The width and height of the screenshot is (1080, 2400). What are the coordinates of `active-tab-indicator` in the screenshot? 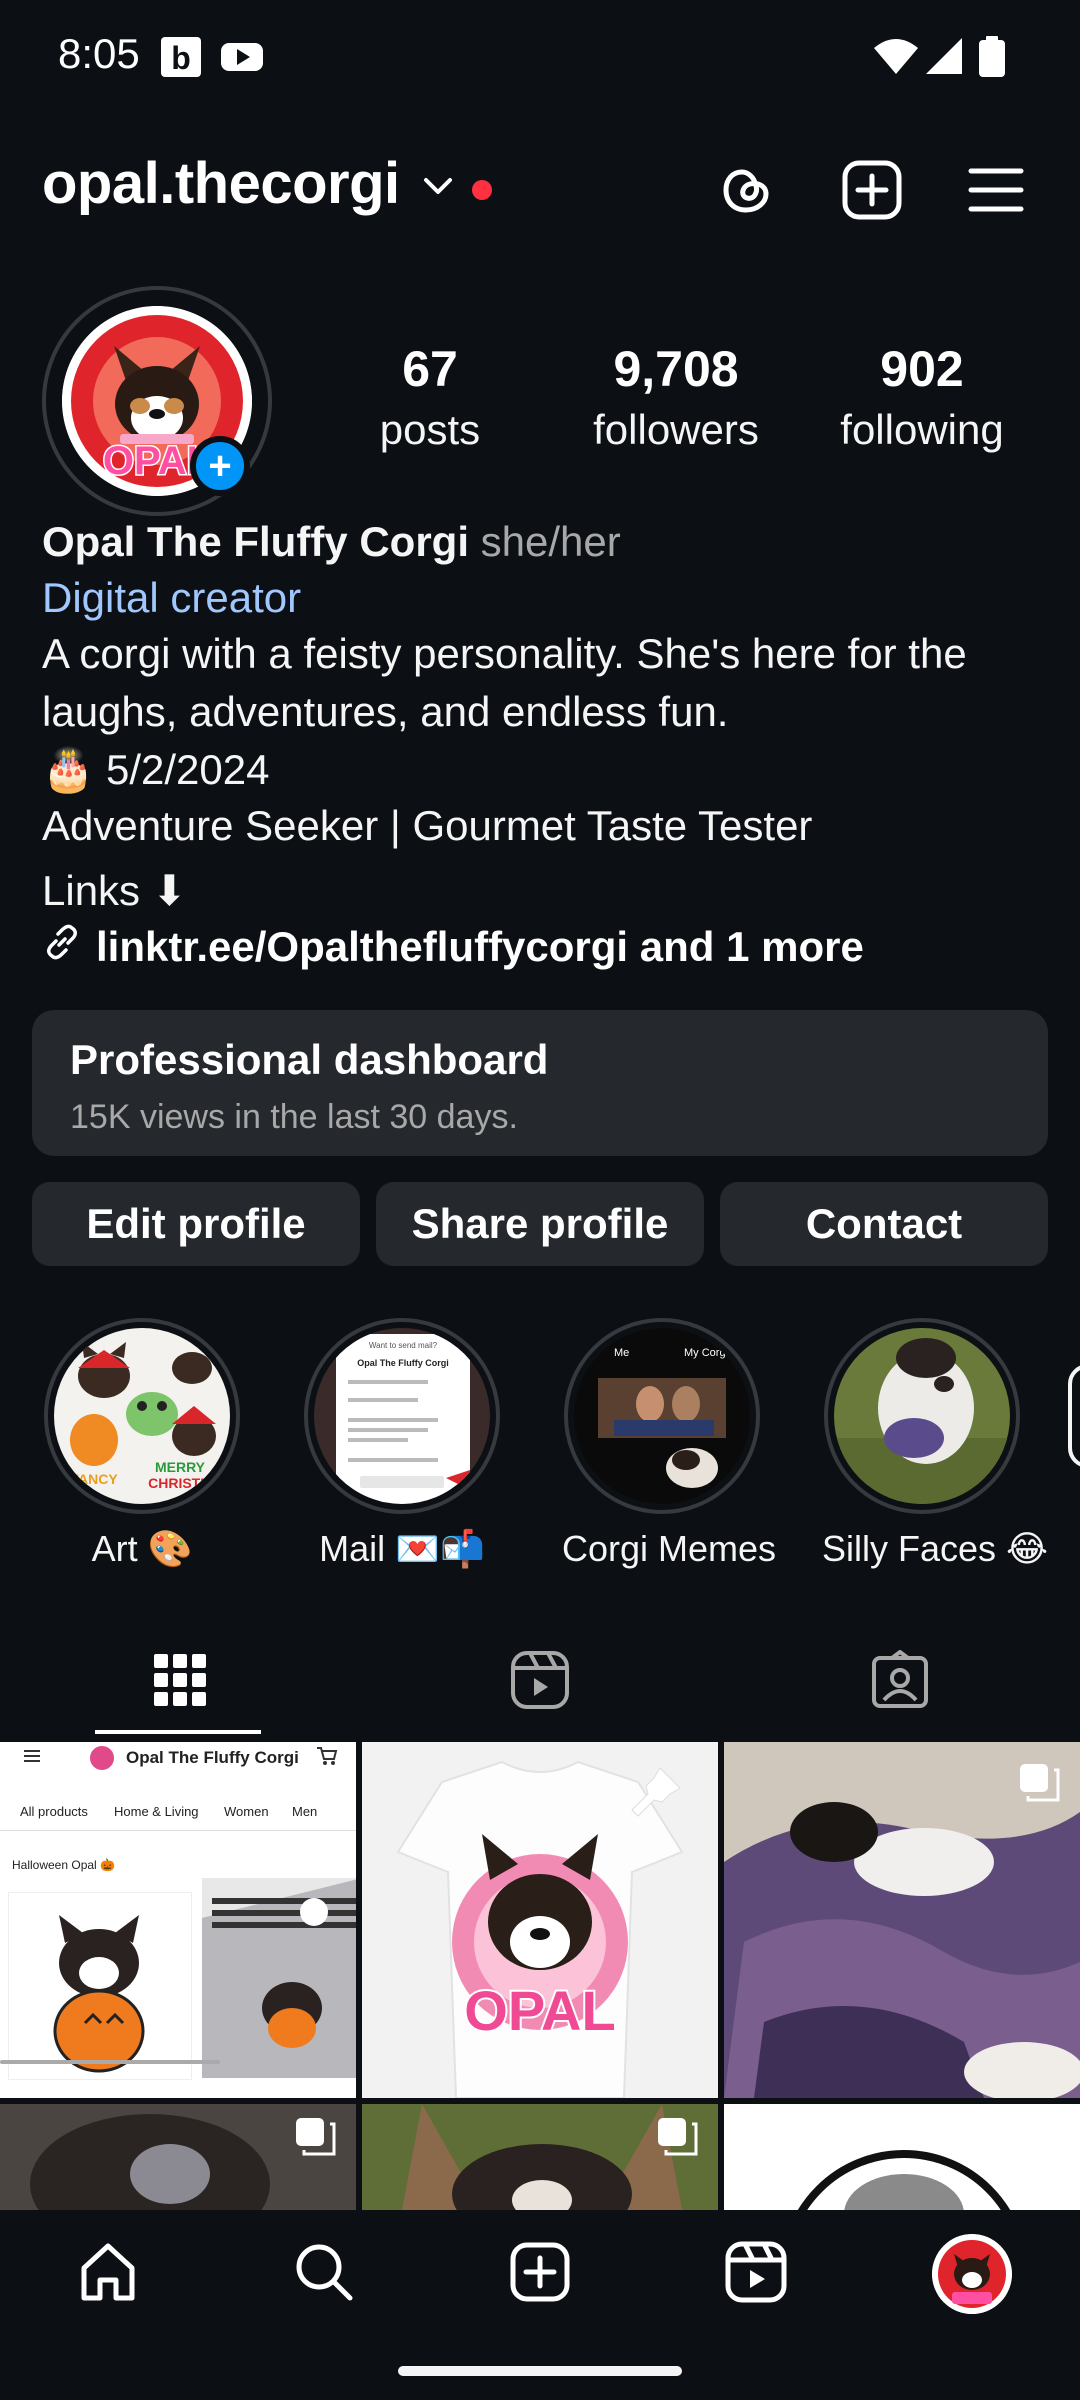 It's located at (178, 1732).